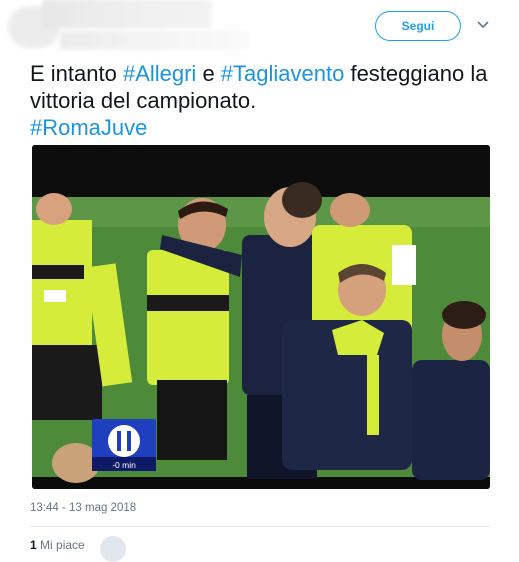 The width and height of the screenshot is (519, 562). What do you see at coordinates (155, 40) in the screenshot?
I see `author-handle-redacted` at bounding box center [155, 40].